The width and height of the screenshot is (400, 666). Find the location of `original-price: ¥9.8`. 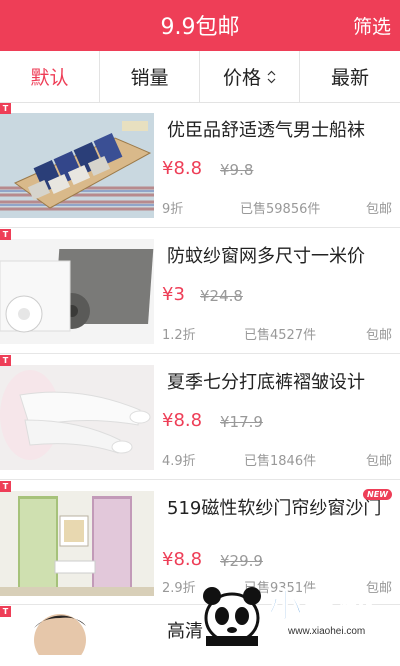

original-price: ¥9.8 is located at coordinates (236, 170).